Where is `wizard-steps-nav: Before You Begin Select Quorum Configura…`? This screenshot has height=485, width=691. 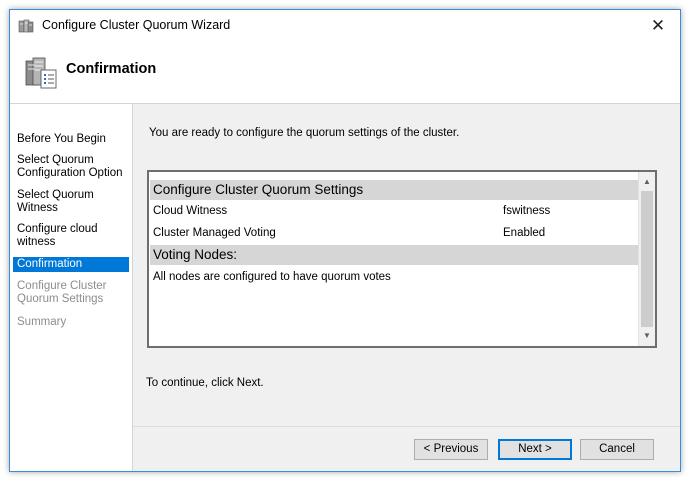 wizard-steps-nav: Before You Begin Select Quorum Configura… is located at coordinates (71, 287).